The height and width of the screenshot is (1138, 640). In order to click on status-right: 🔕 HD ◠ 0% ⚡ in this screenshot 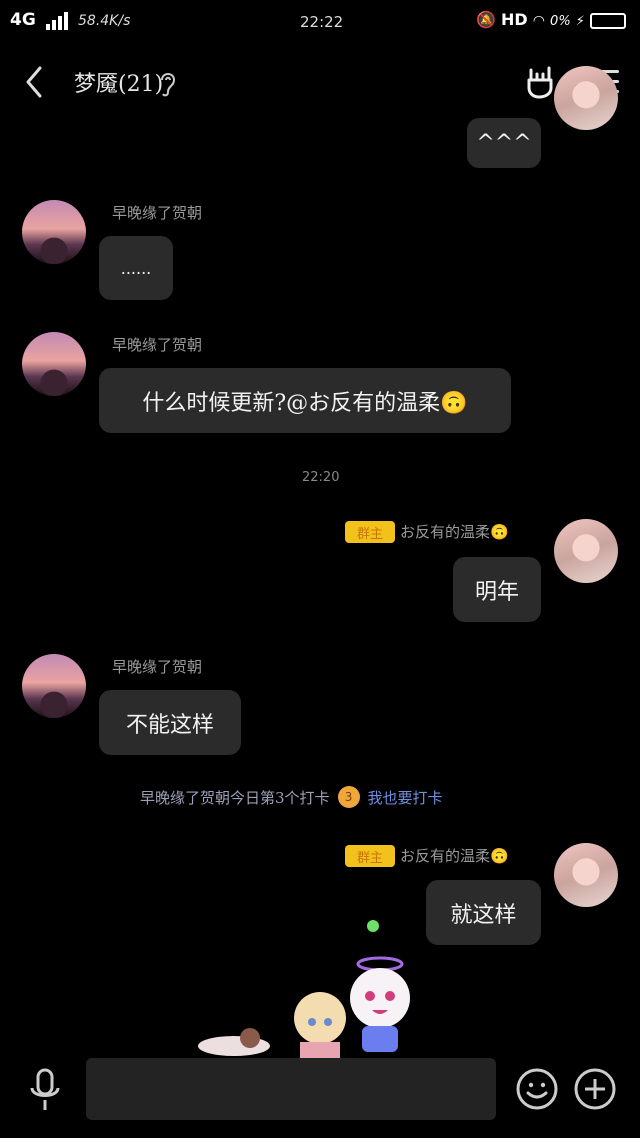, I will do `click(551, 19)`.